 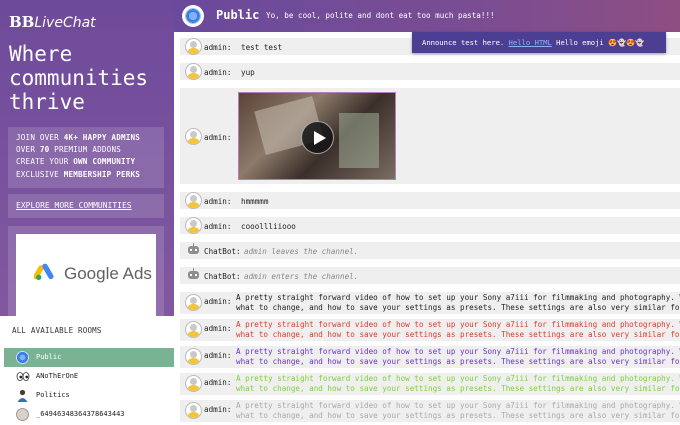 What do you see at coordinates (465, 42) in the screenshot?
I see `announcement-text: Announce test here.` at bounding box center [465, 42].